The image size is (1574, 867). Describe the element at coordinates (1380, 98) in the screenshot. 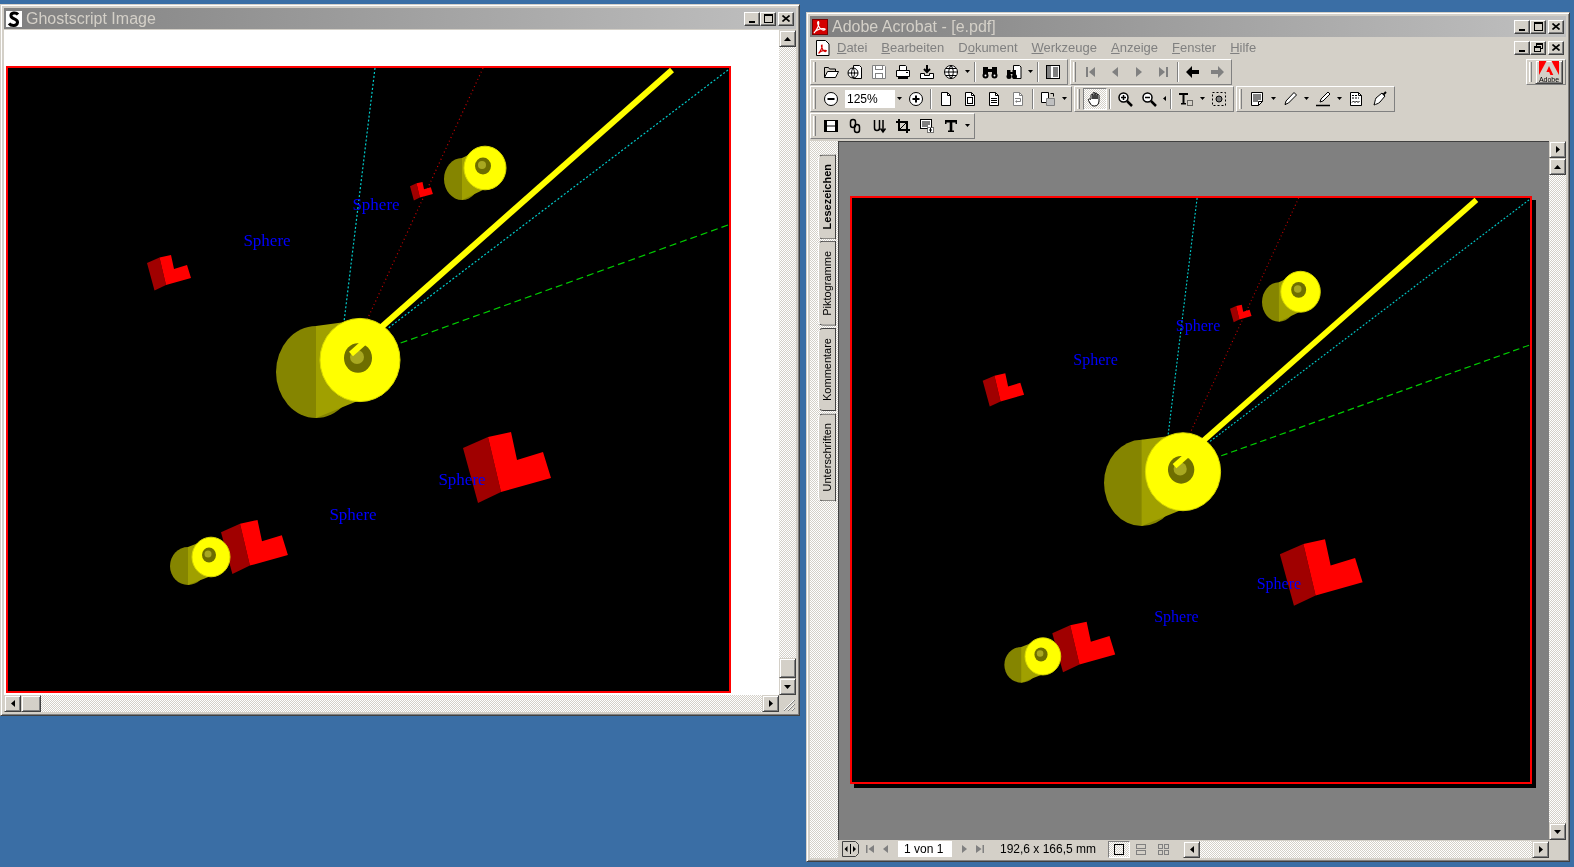

I see `pen-nib-icon` at that location.